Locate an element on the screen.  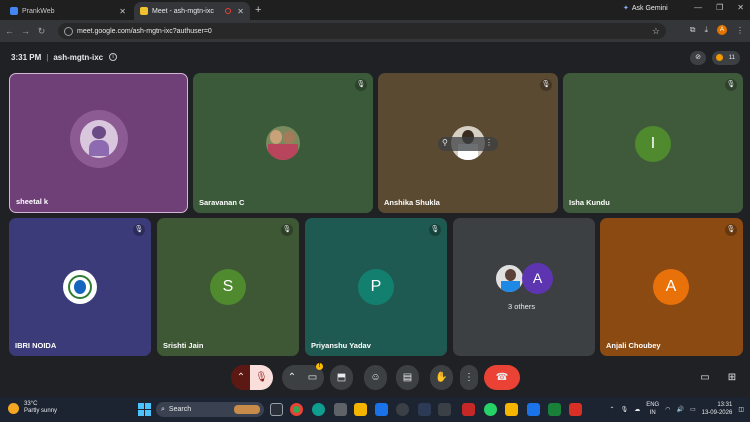
raise-hand-button: ✋ is located at coordinates (441, 377).